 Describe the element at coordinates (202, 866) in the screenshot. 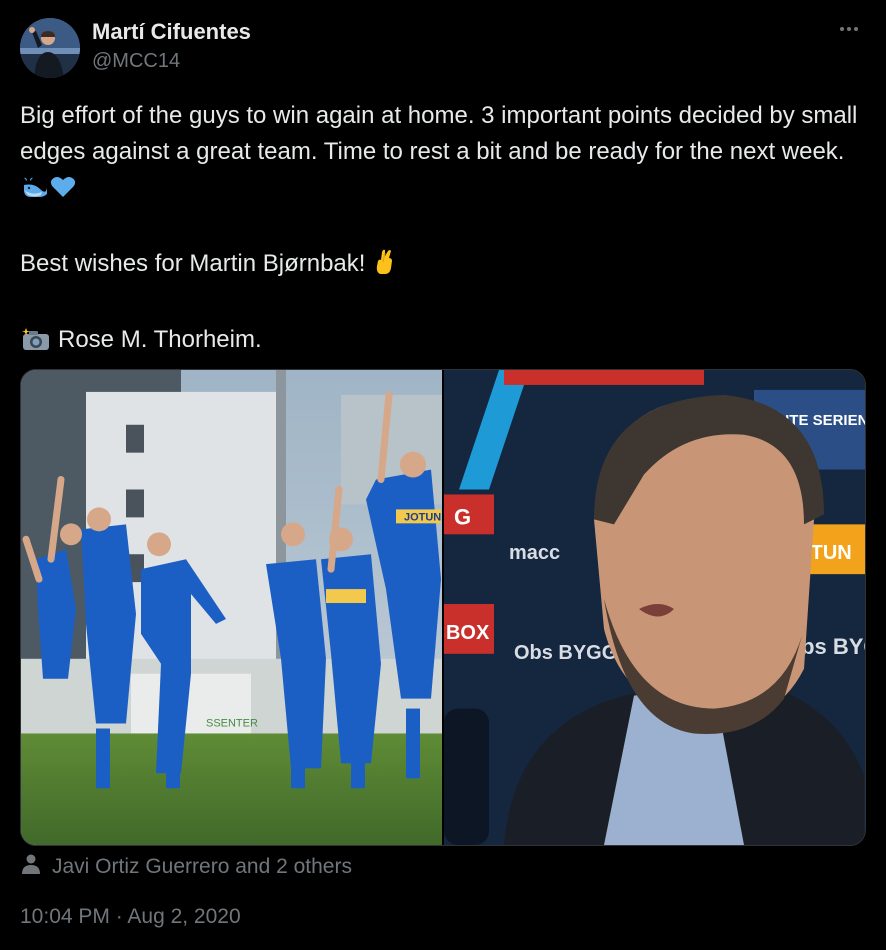

I see `likers-text: Javi Ortiz Guerrero and 2 others` at that location.